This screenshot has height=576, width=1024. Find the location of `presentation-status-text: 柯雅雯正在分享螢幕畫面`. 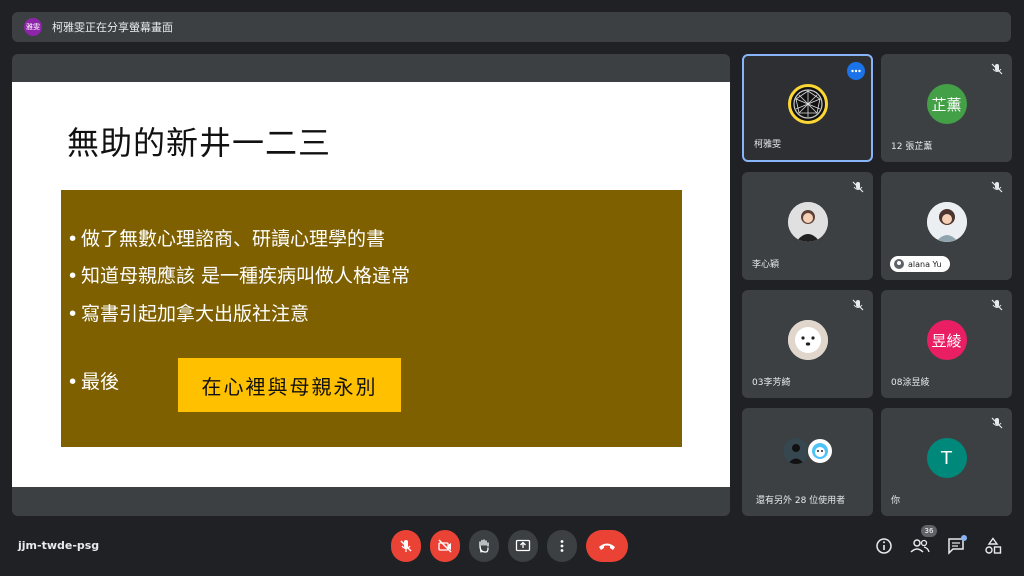

presentation-status-text: 柯雅雯正在分享螢幕畫面 is located at coordinates (112, 27).